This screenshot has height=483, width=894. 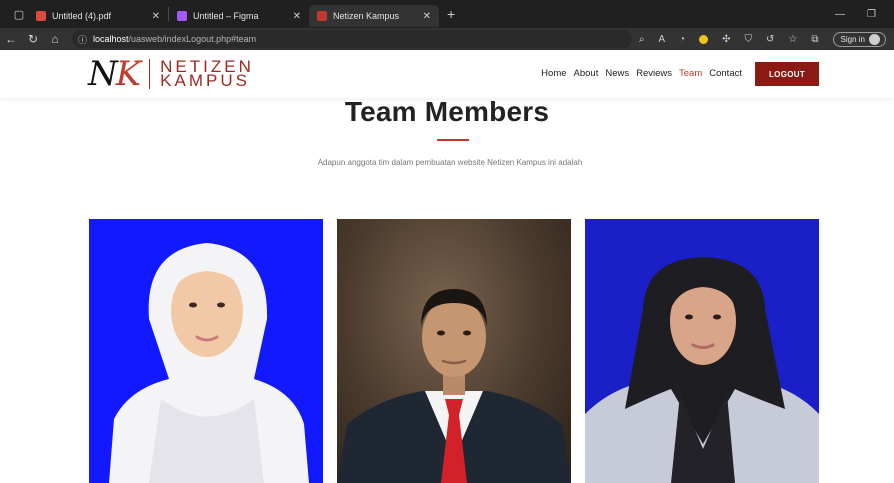 I want to click on pdf-icon, so click(x=41, y=16).